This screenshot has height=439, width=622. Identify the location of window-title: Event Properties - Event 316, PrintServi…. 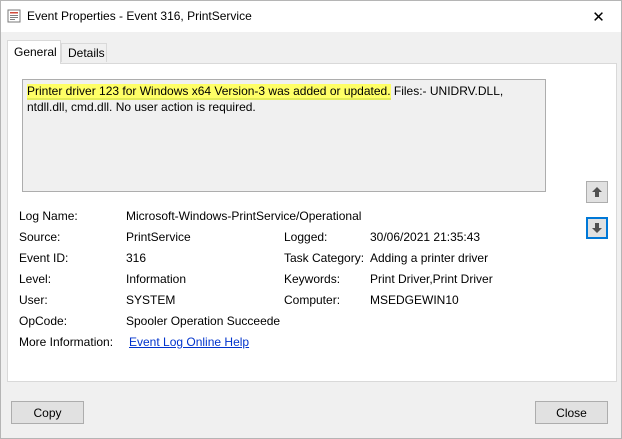
(139, 16).